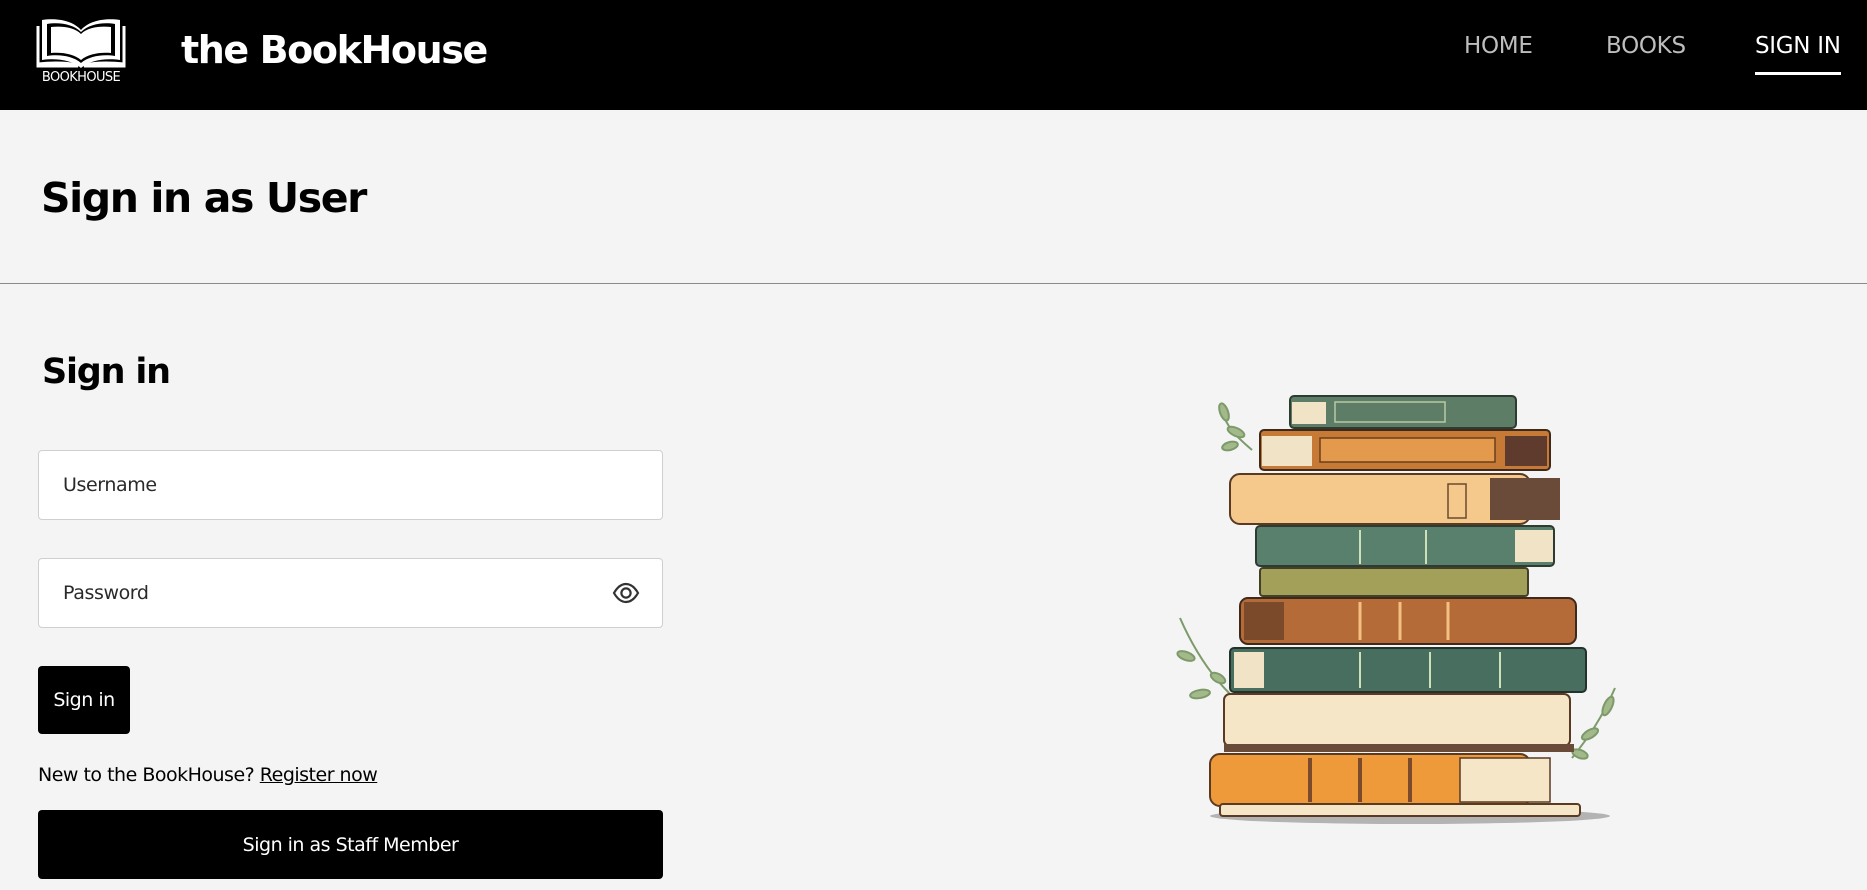 This screenshot has width=1867, height=890. I want to click on password-input, so click(323, 593).